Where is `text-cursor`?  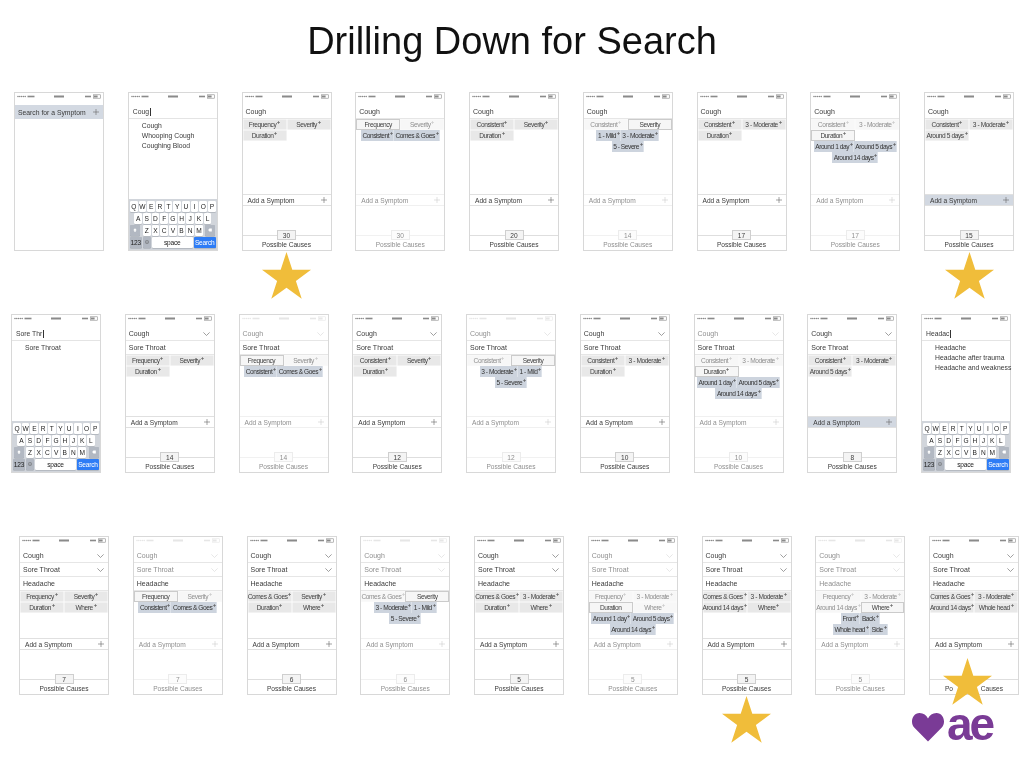 text-cursor is located at coordinates (43, 333).